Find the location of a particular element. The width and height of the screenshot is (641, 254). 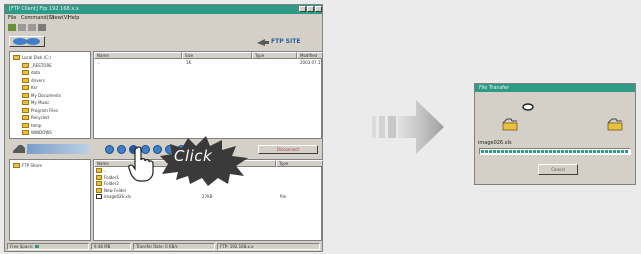

download-button is located at coordinates (121, 149).